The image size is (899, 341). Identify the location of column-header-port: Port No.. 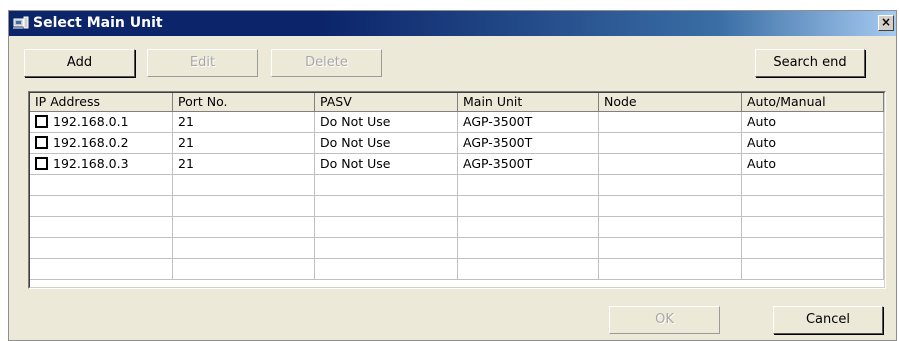
(244, 102).